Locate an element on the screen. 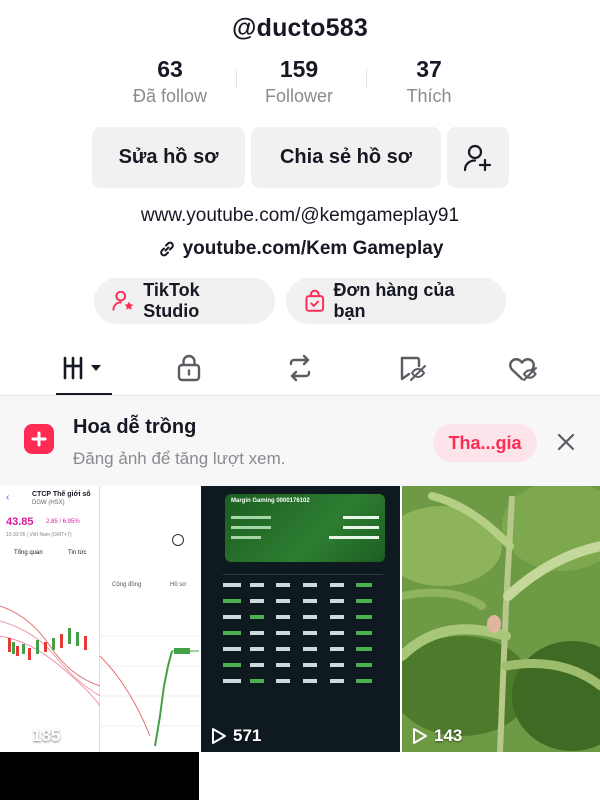 The image size is (600, 800). thumb-stock-ticker: DGW (HSX) is located at coordinates (48, 503).